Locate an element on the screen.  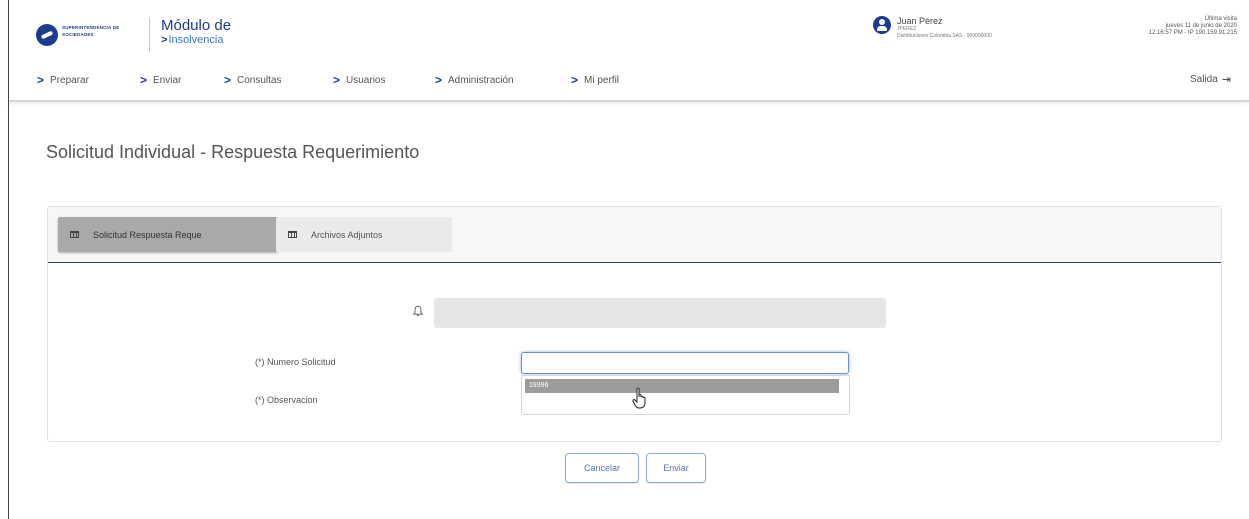
tab-label: Archivos Adjuntos is located at coordinates (347, 234).